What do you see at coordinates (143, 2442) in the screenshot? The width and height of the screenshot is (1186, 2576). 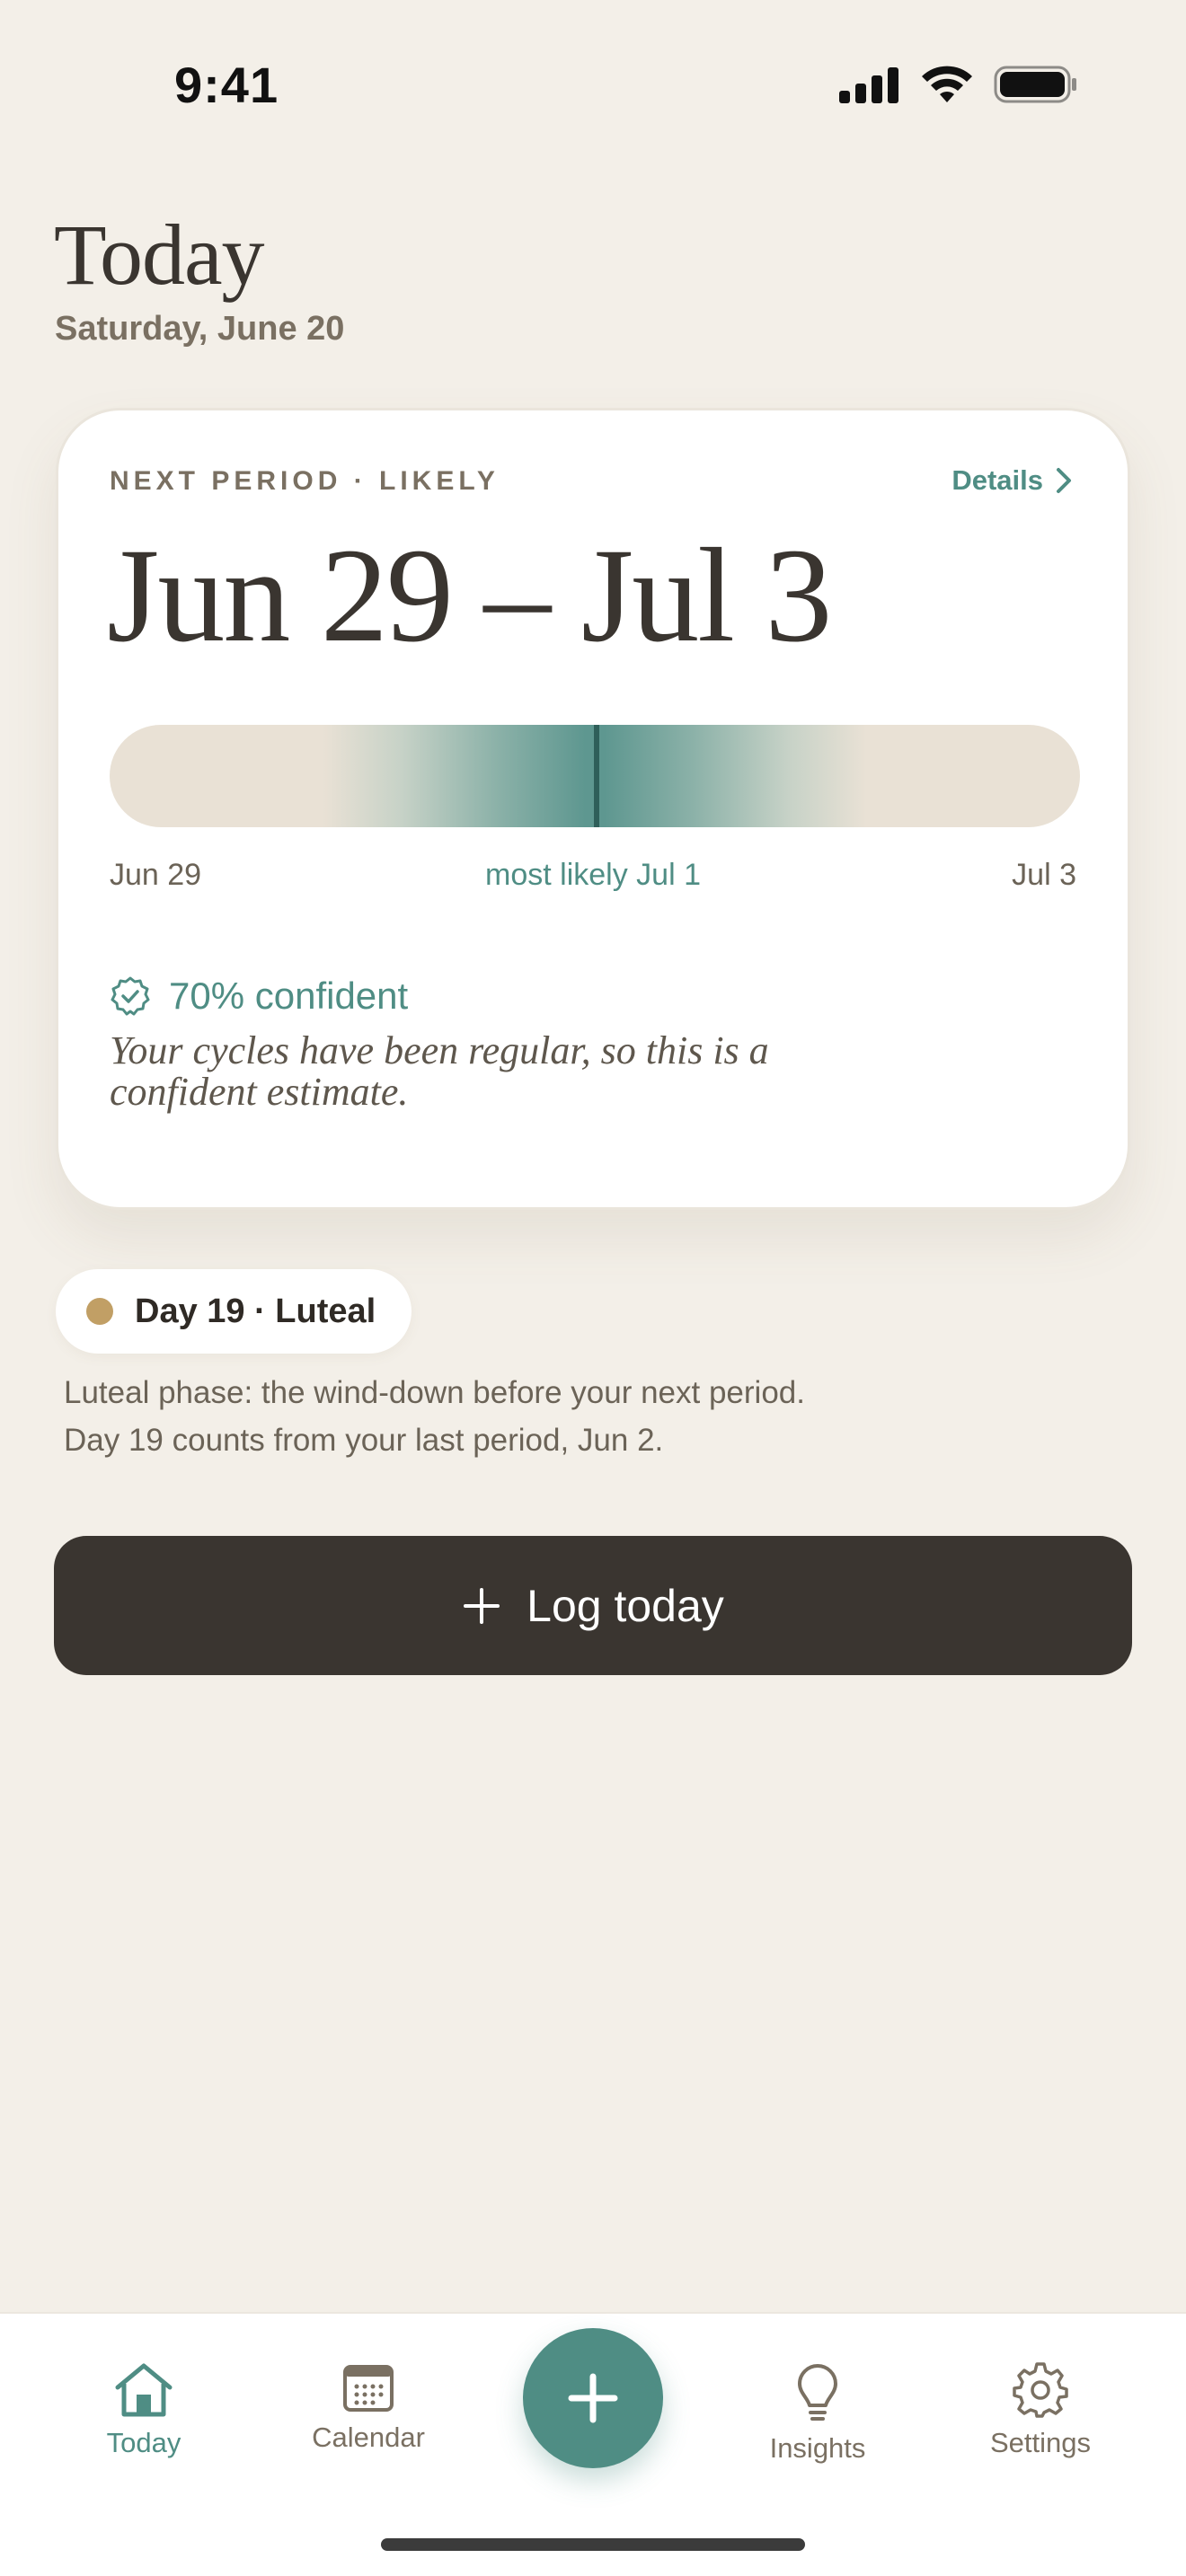 I see `tab-today-label: Today` at bounding box center [143, 2442].